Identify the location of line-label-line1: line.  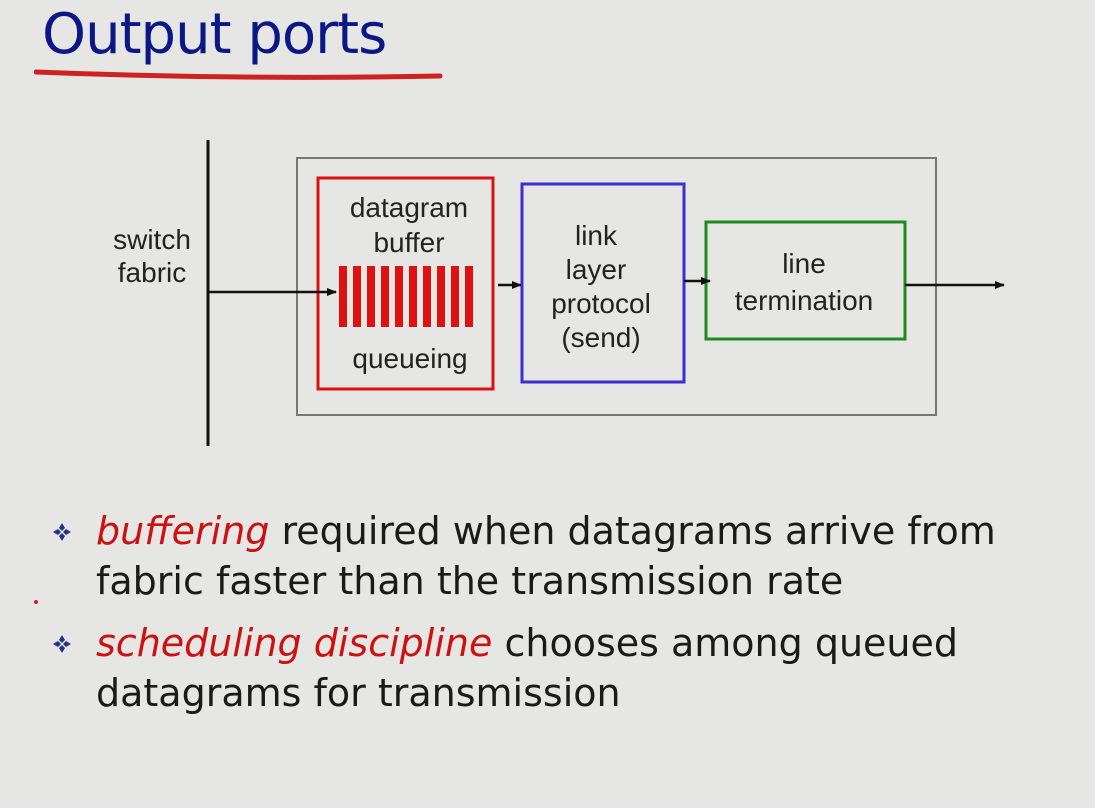
(804, 263).